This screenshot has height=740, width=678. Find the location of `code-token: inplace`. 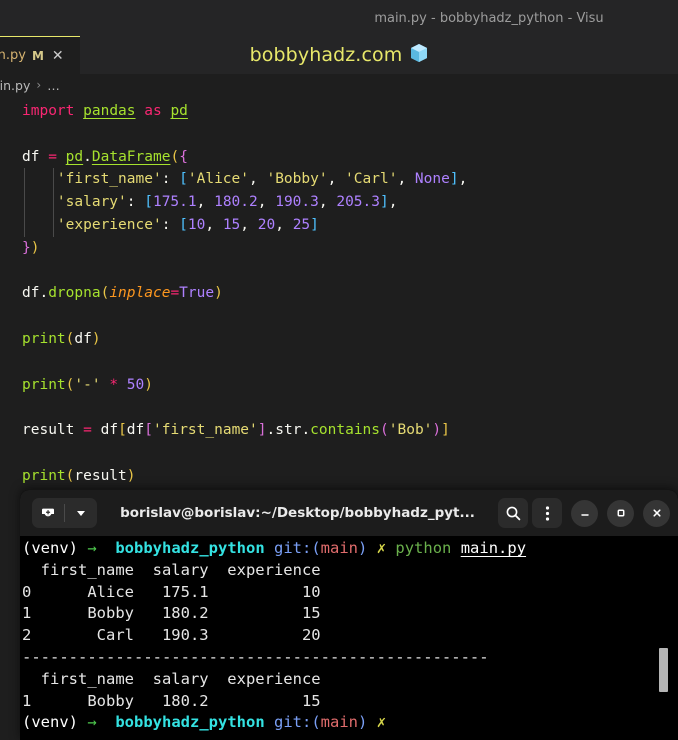

code-token: inplace is located at coordinates (140, 293).